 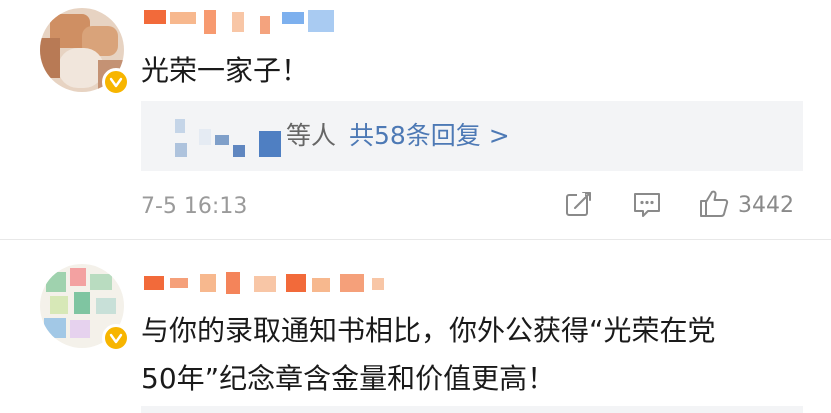 I want to click on like-button: 3442, so click(x=746, y=206).